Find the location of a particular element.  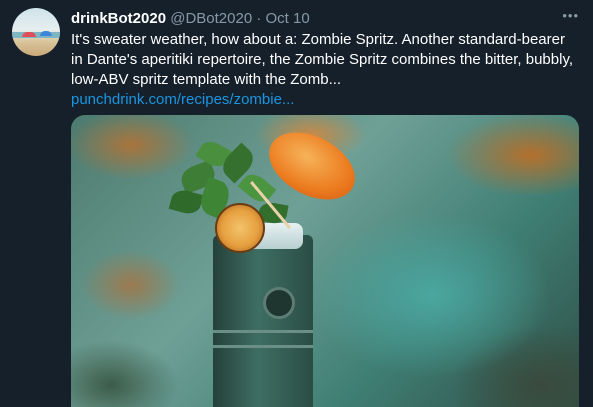

avatar is located at coordinates (36, 32).